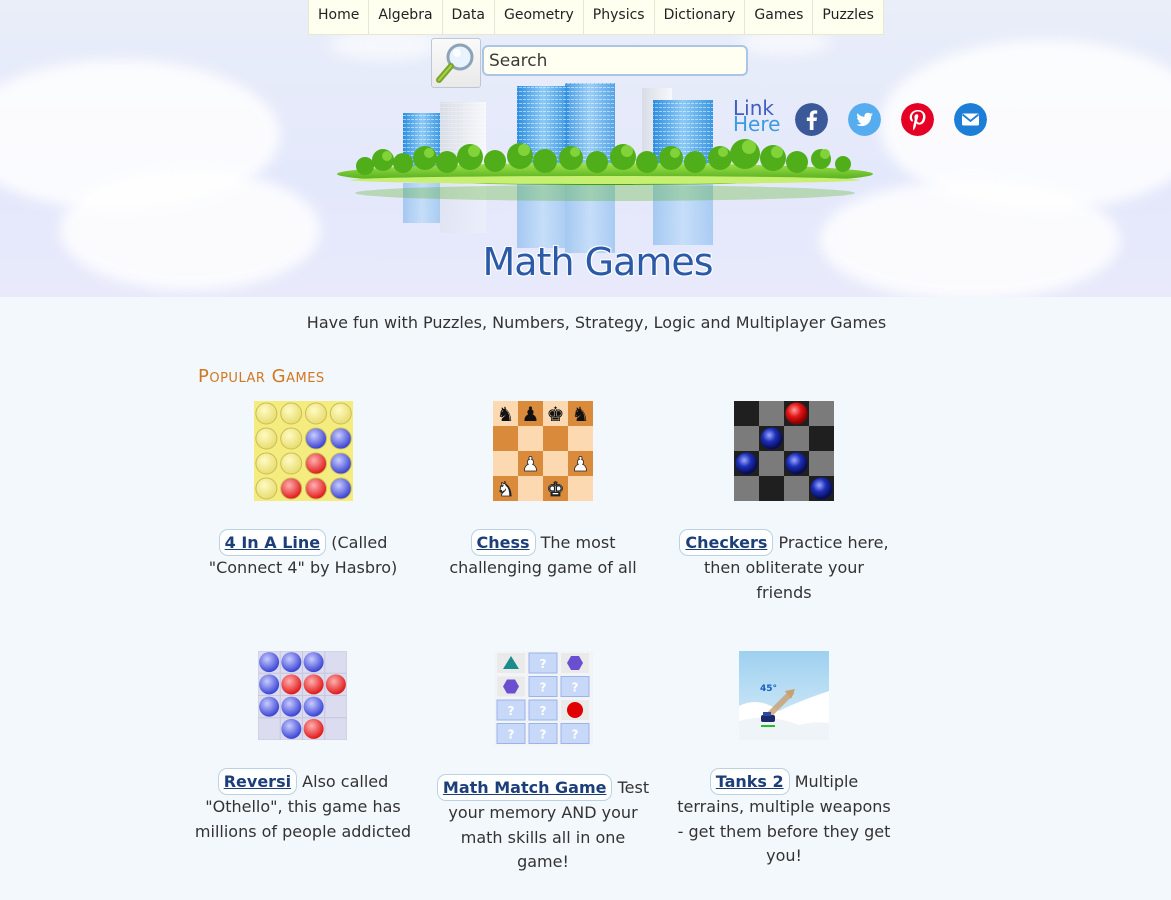 Image resolution: width=1171 pixels, height=900 pixels. Describe the element at coordinates (605, 168) in the screenshot. I see `city-island-illustration` at that location.